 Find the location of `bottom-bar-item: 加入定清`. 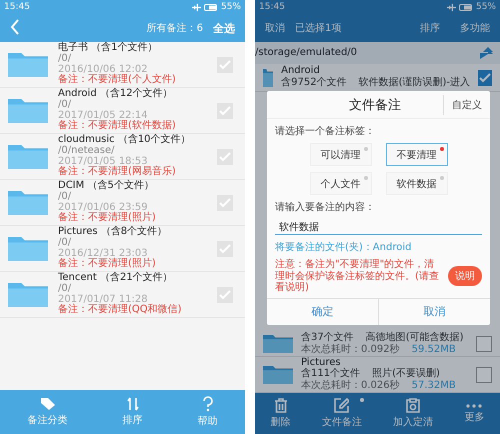

bottom-bar-item: 加入定清 is located at coordinates (413, 413).